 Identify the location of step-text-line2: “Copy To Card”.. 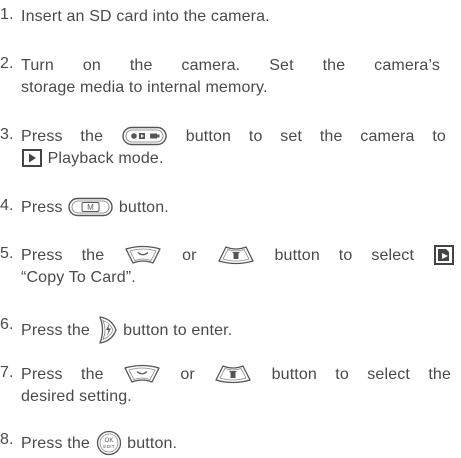
(78, 277).